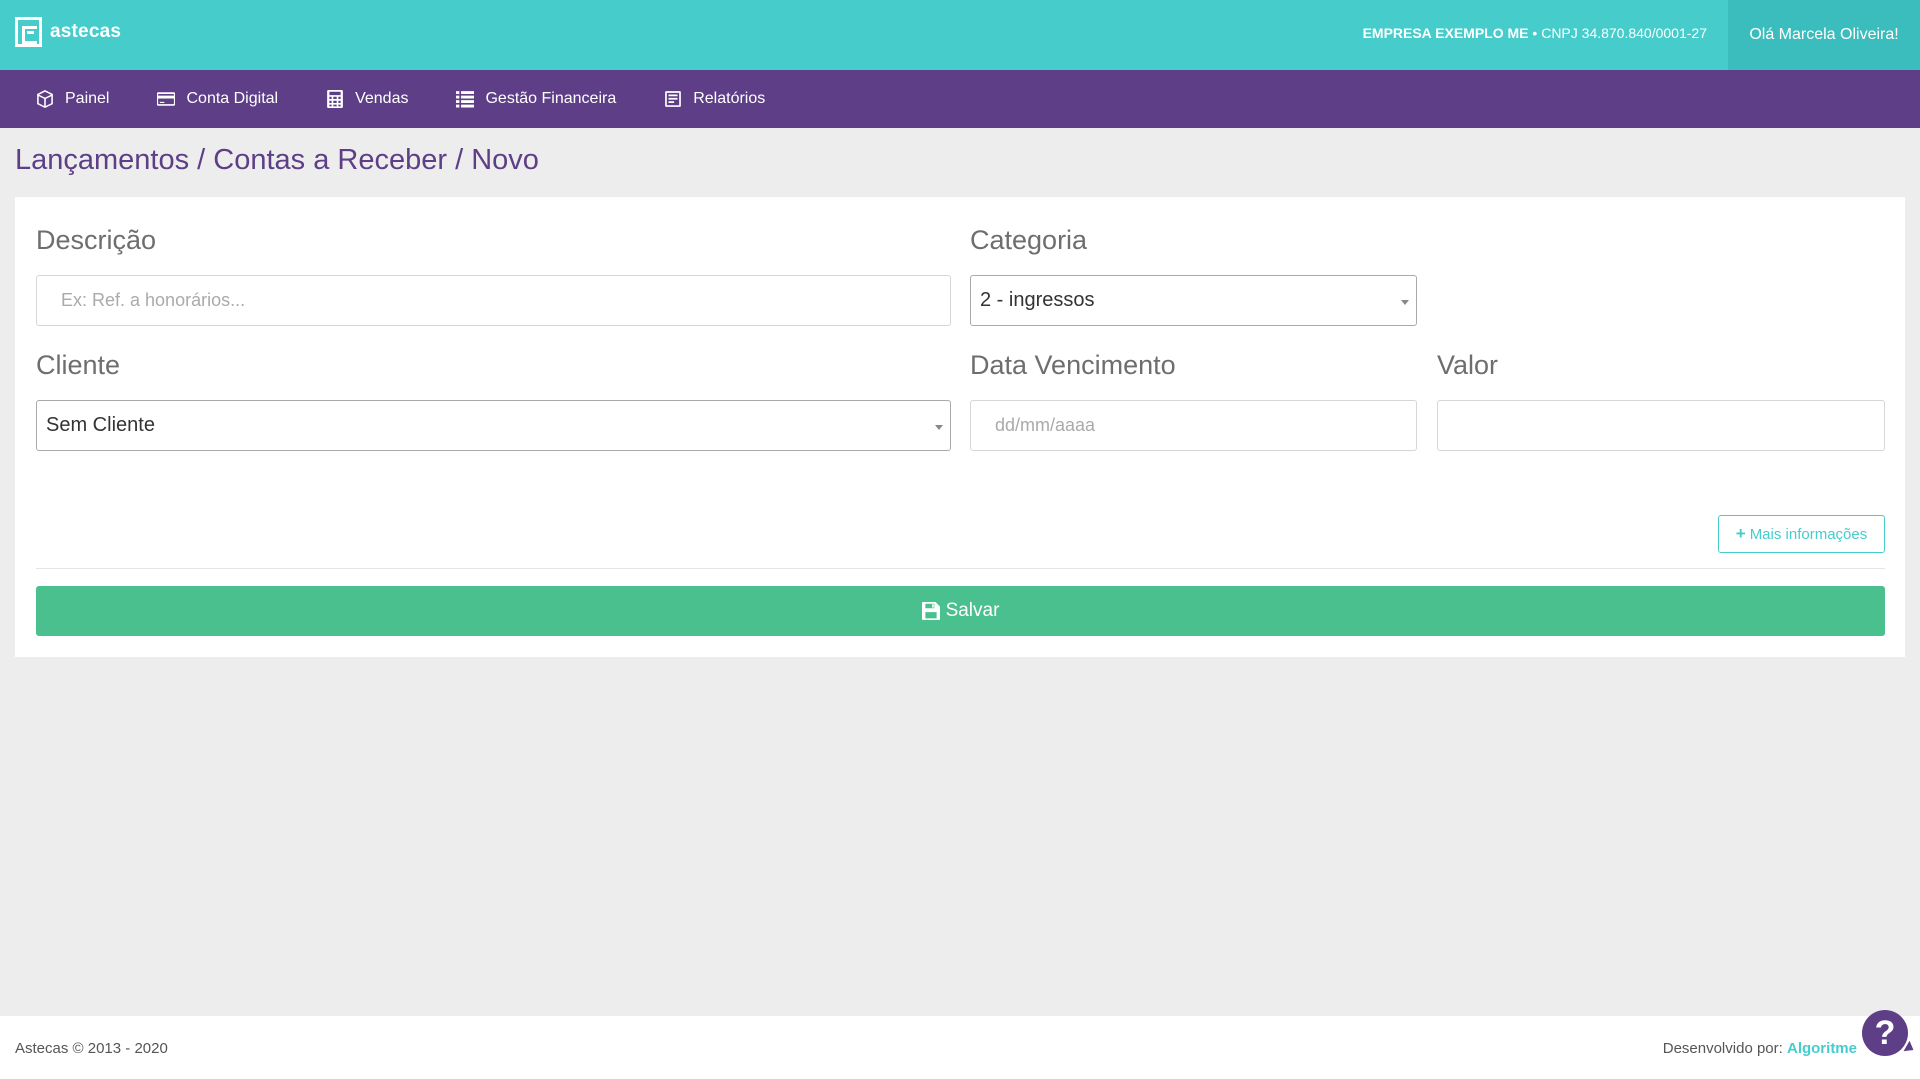 The image size is (1920, 1079). What do you see at coordinates (232, 98) in the screenshot?
I see `nav-label: Conta Digital` at bounding box center [232, 98].